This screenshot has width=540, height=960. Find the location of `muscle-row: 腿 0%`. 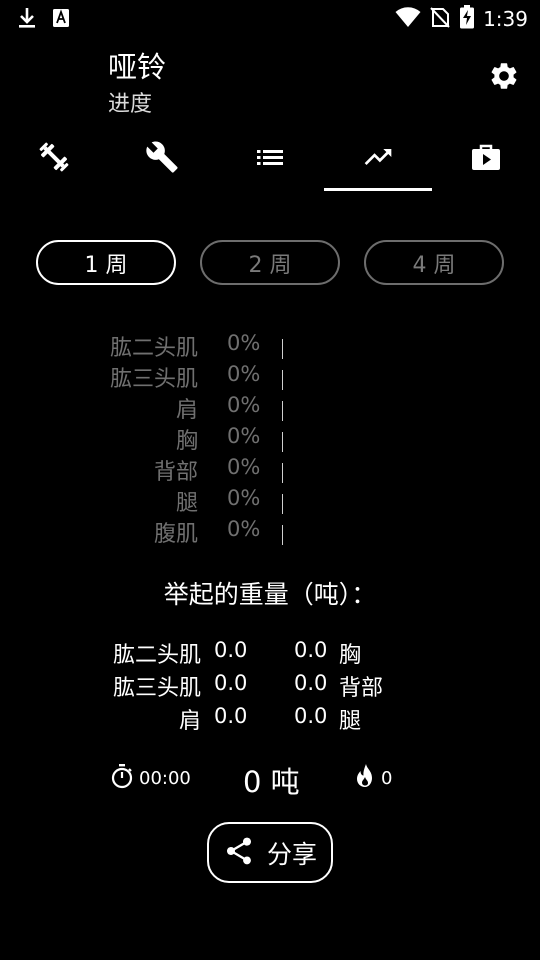

muscle-row: 腿 0% is located at coordinates (270, 500).